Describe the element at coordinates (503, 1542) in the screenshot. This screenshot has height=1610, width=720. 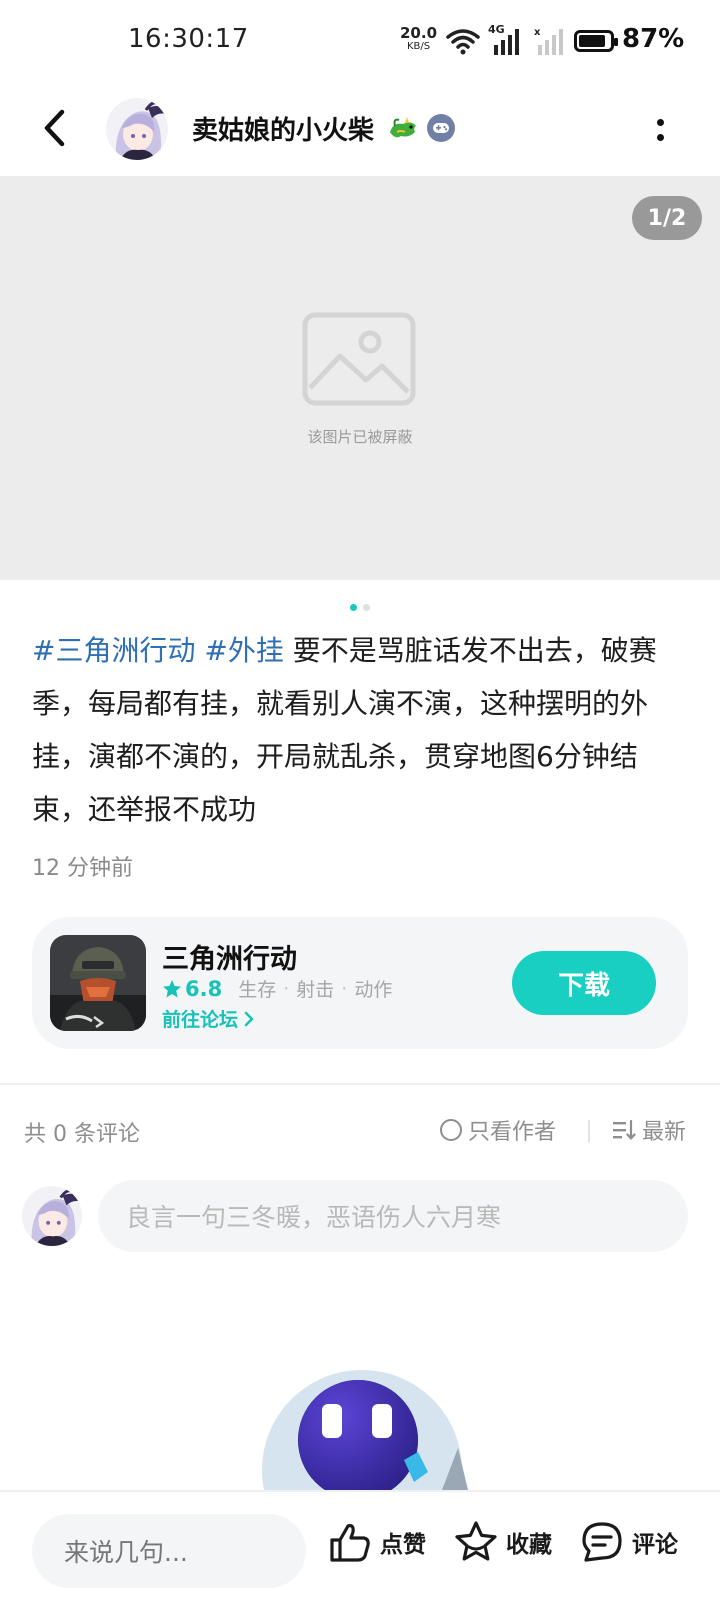
I see `favorite-button: 收藏` at that location.